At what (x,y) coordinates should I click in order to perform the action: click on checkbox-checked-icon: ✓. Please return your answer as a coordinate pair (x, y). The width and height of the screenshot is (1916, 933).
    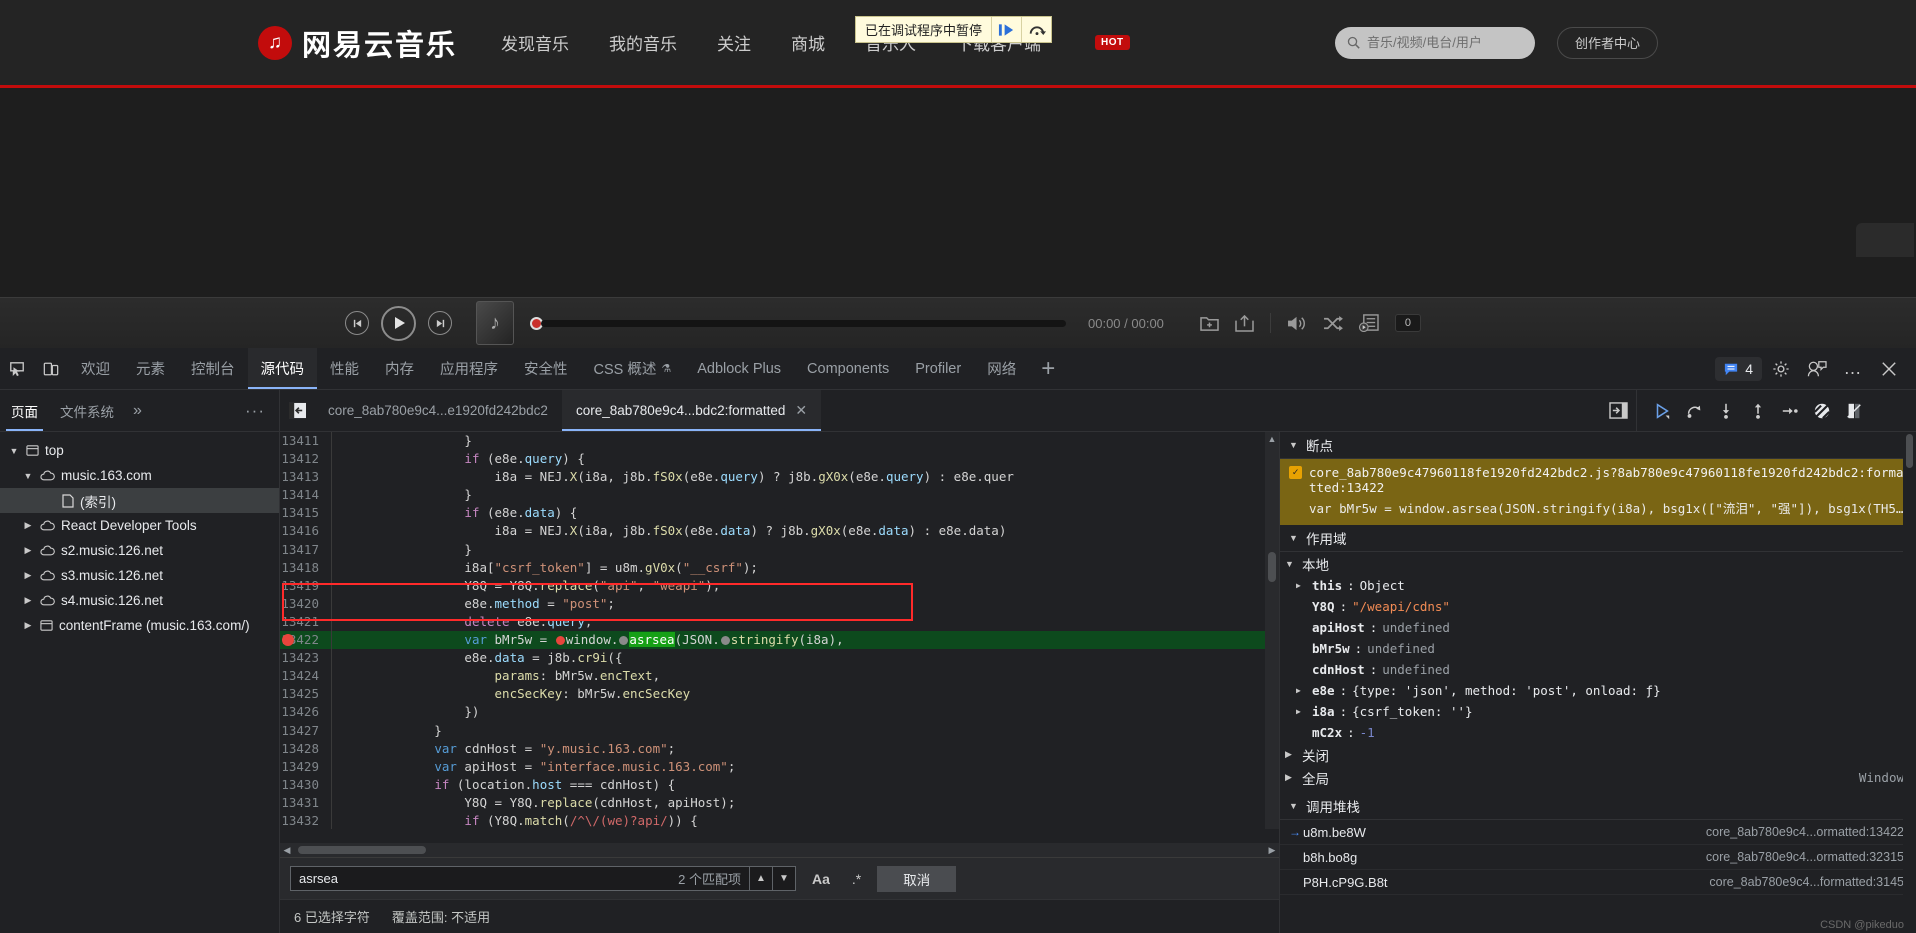
    Looking at the image, I should click on (1295, 472).